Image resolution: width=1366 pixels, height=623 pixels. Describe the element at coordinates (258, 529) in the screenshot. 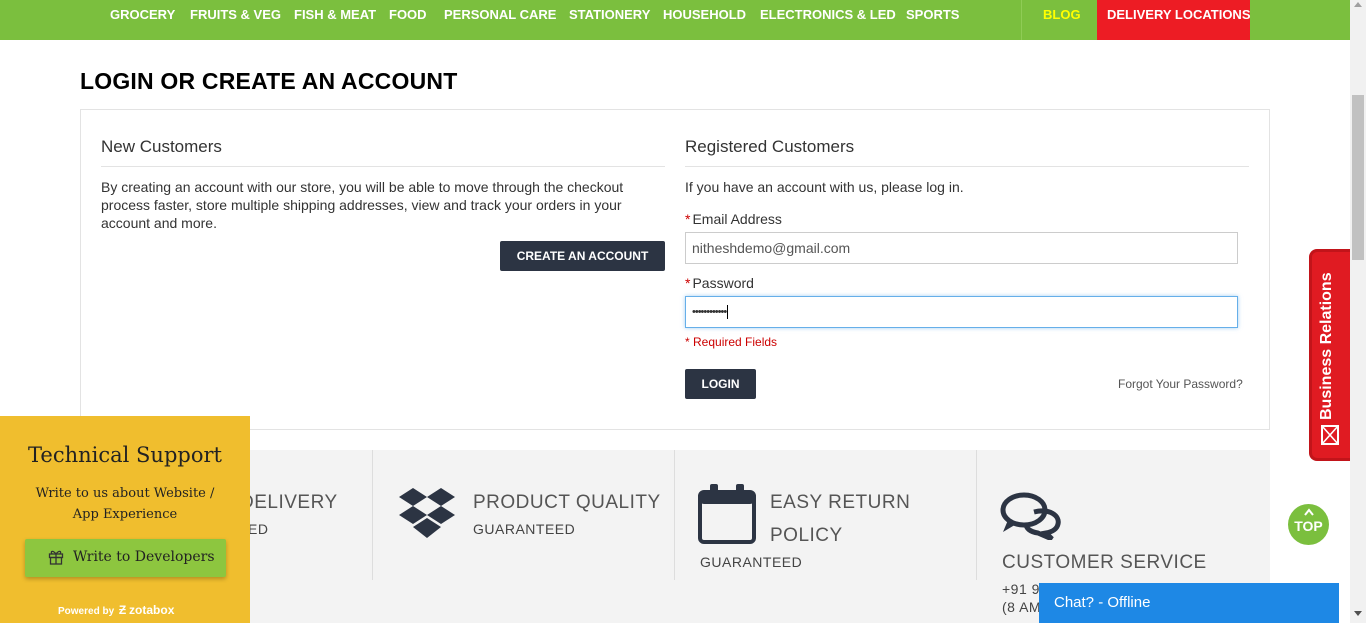

I see `feature-delivery-sub: ED` at that location.